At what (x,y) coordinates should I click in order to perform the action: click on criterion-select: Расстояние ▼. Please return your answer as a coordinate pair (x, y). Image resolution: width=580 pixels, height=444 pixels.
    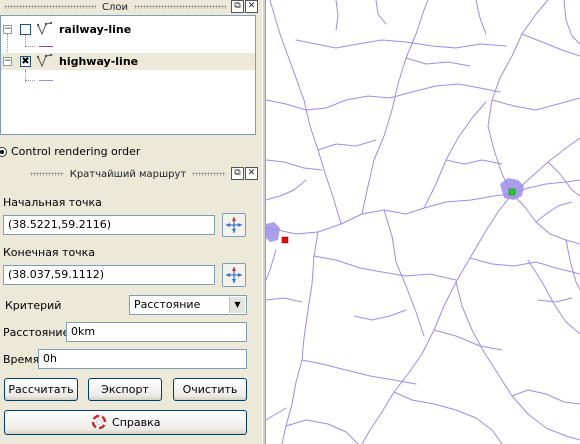
    Looking at the image, I should click on (188, 305).